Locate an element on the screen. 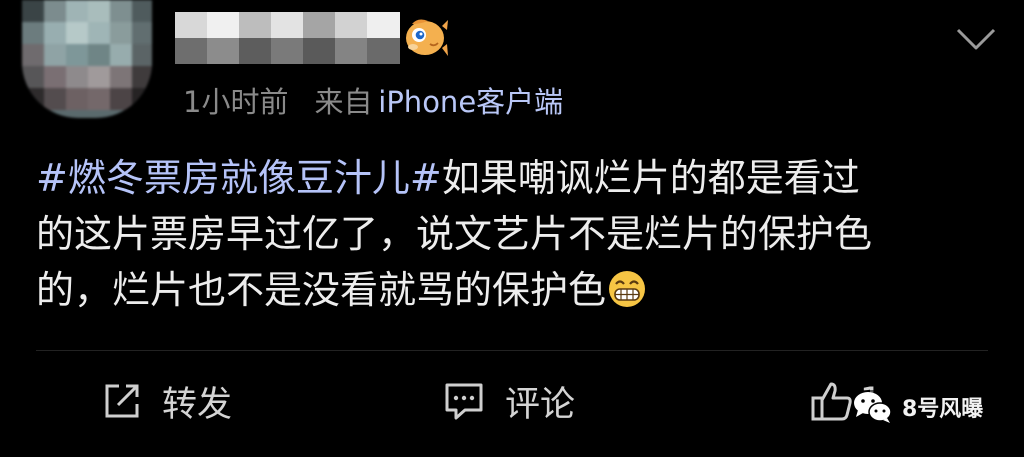 The width and height of the screenshot is (1024, 457). post-source: iPhone客户端 is located at coordinates (471, 102).